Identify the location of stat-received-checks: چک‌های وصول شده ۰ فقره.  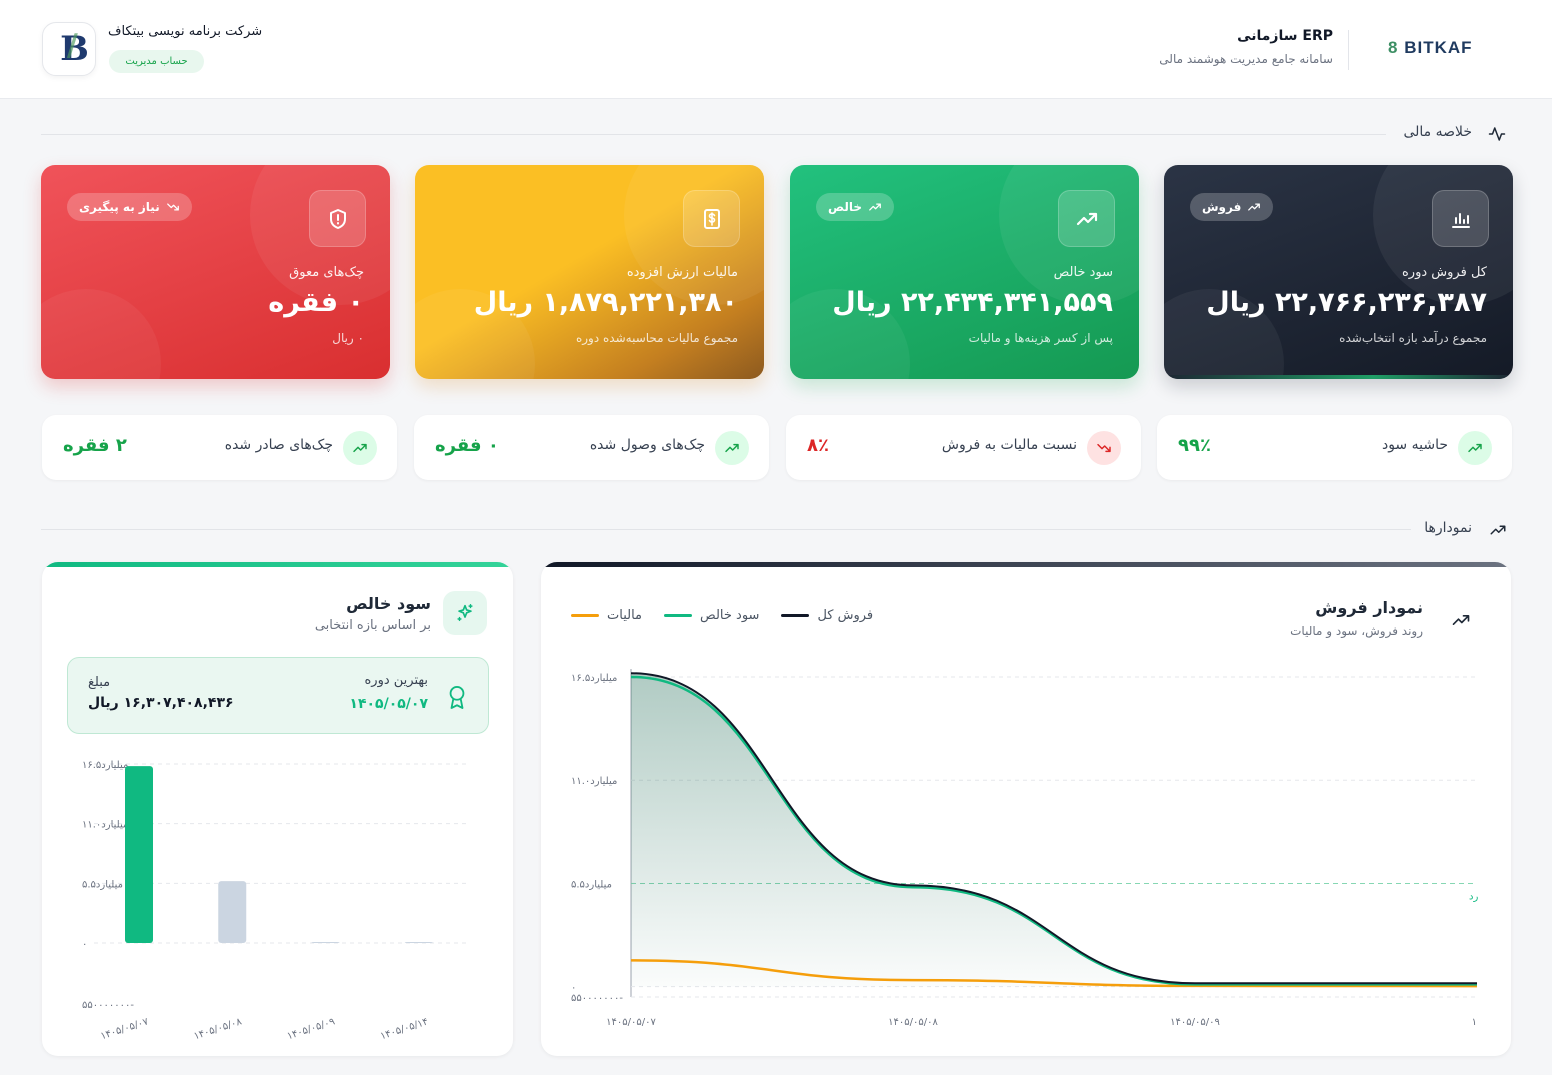
(591, 447).